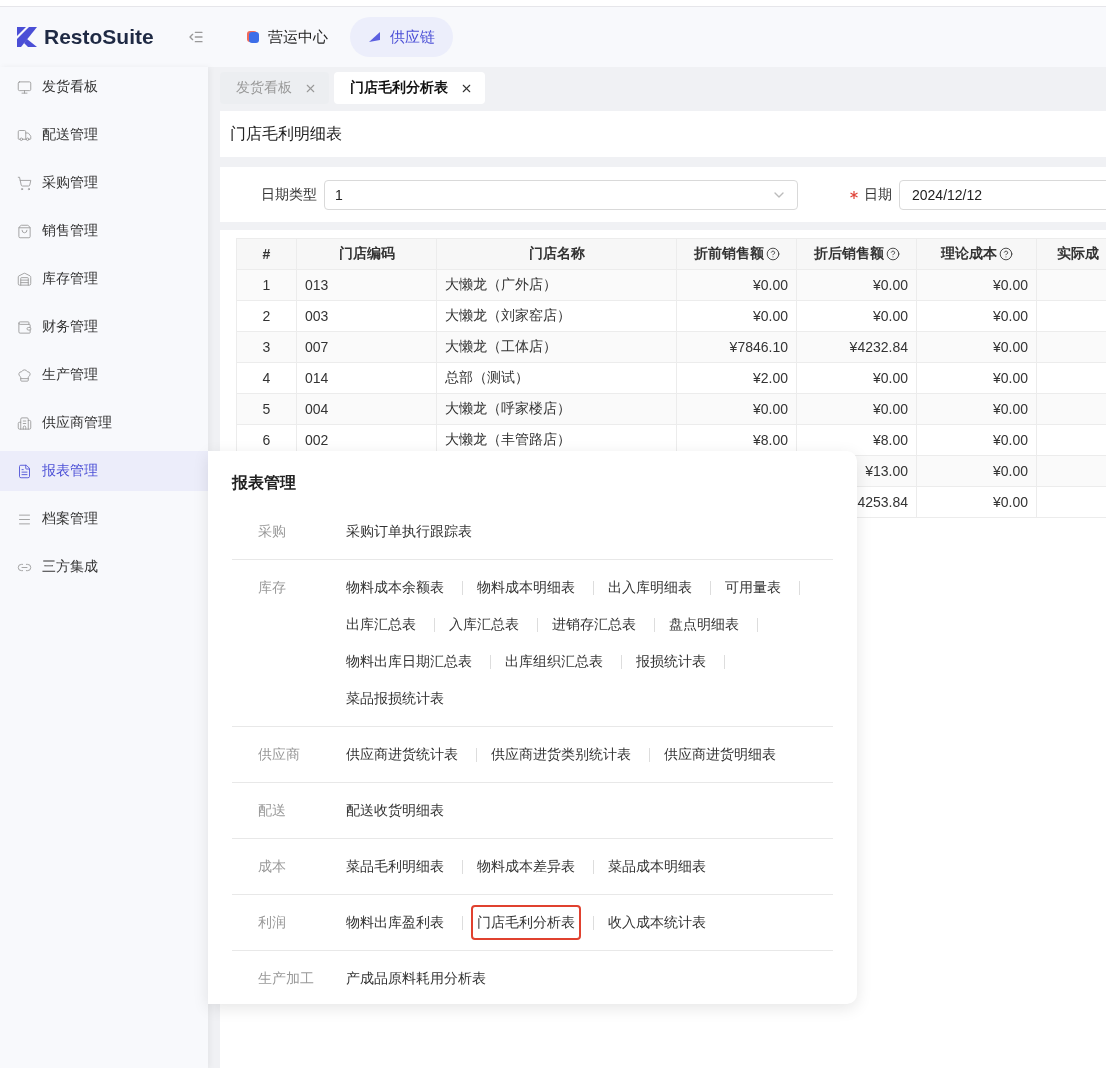 The height and width of the screenshot is (1068, 1106). Describe the element at coordinates (266, 254) in the screenshot. I see `column-header: #` at that location.